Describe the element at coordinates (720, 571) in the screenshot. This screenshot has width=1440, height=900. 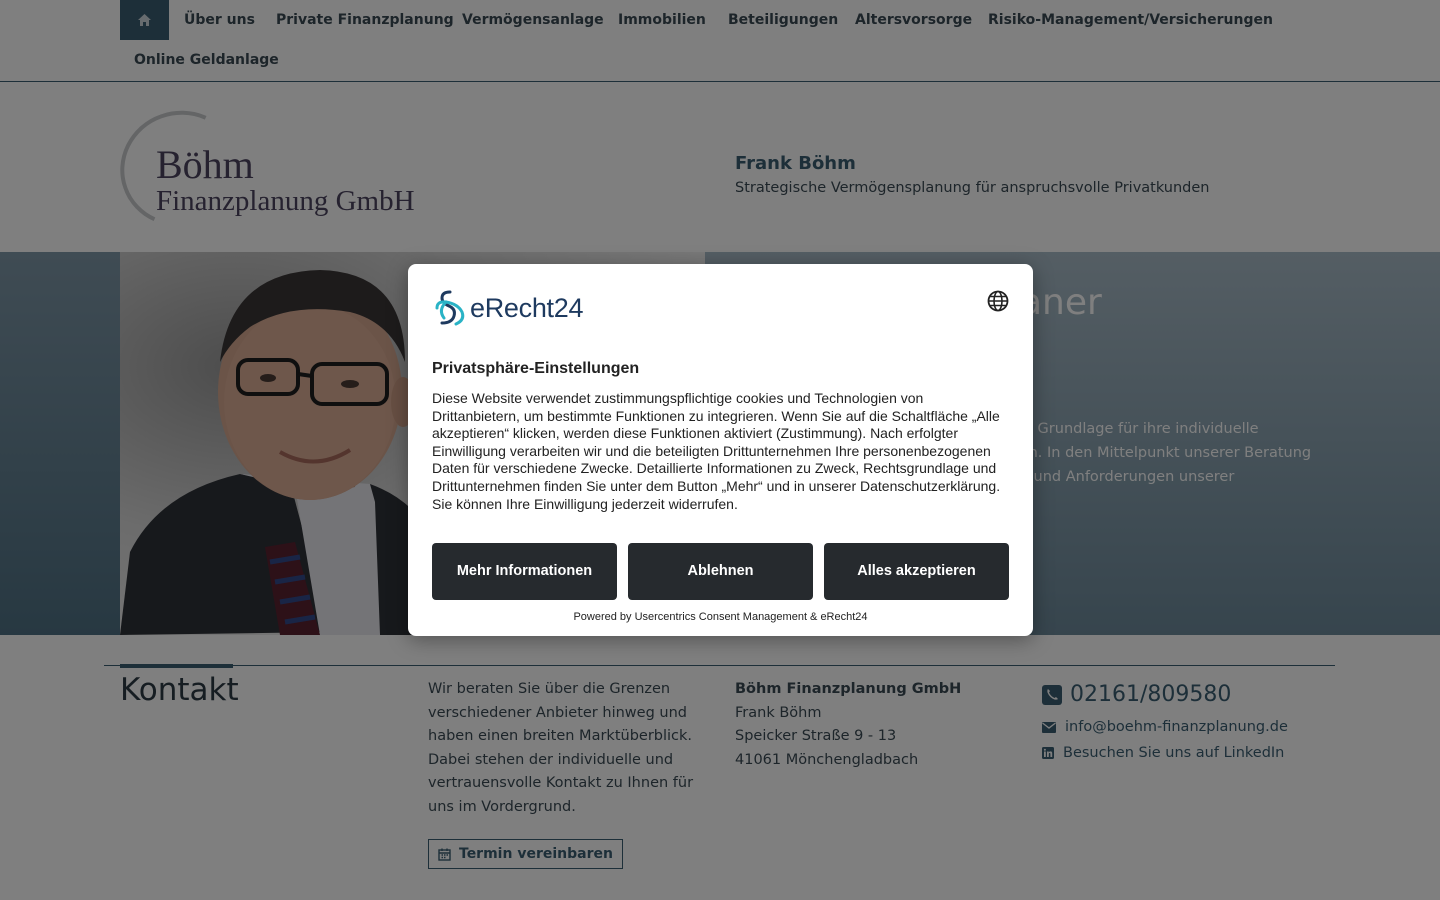
I see `deny-button: Ablehnen` at that location.